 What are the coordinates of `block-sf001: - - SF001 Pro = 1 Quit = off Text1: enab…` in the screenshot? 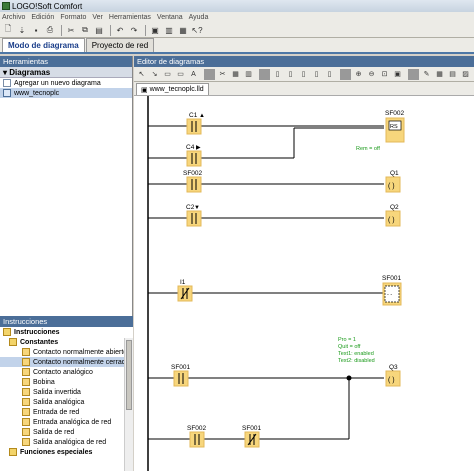 It's located at (370, 319).